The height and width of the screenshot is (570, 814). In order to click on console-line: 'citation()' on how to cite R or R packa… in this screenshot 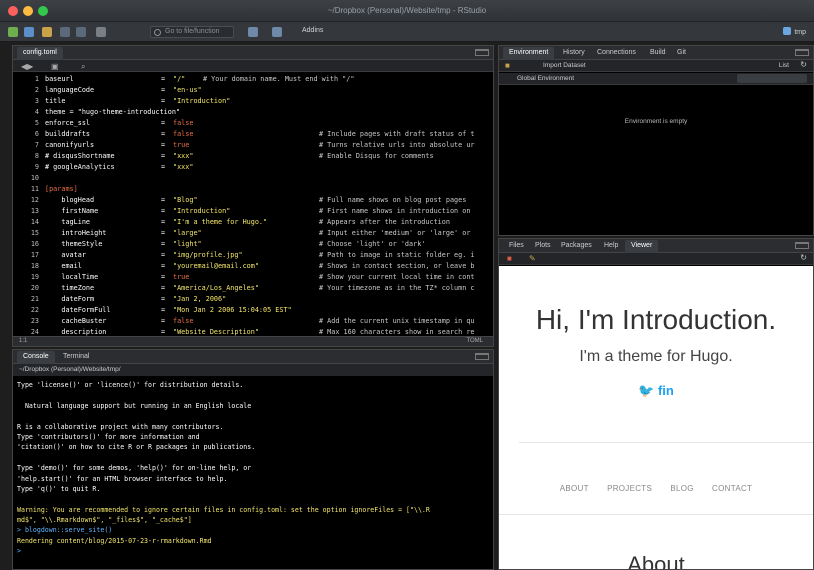, I will do `click(136, 447)`.